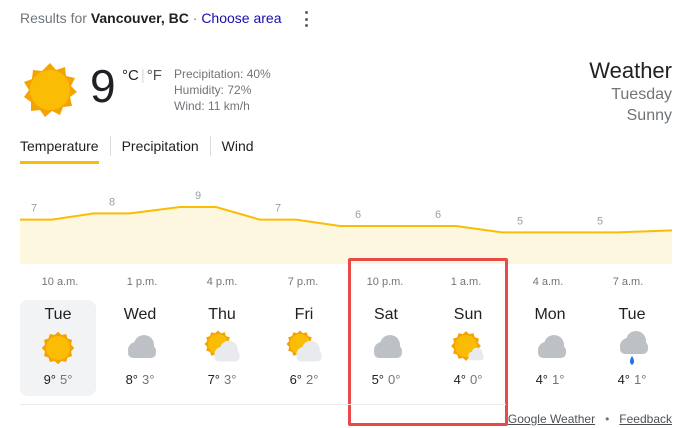  I want to click on weather-title: Weather, so click(630, 70).